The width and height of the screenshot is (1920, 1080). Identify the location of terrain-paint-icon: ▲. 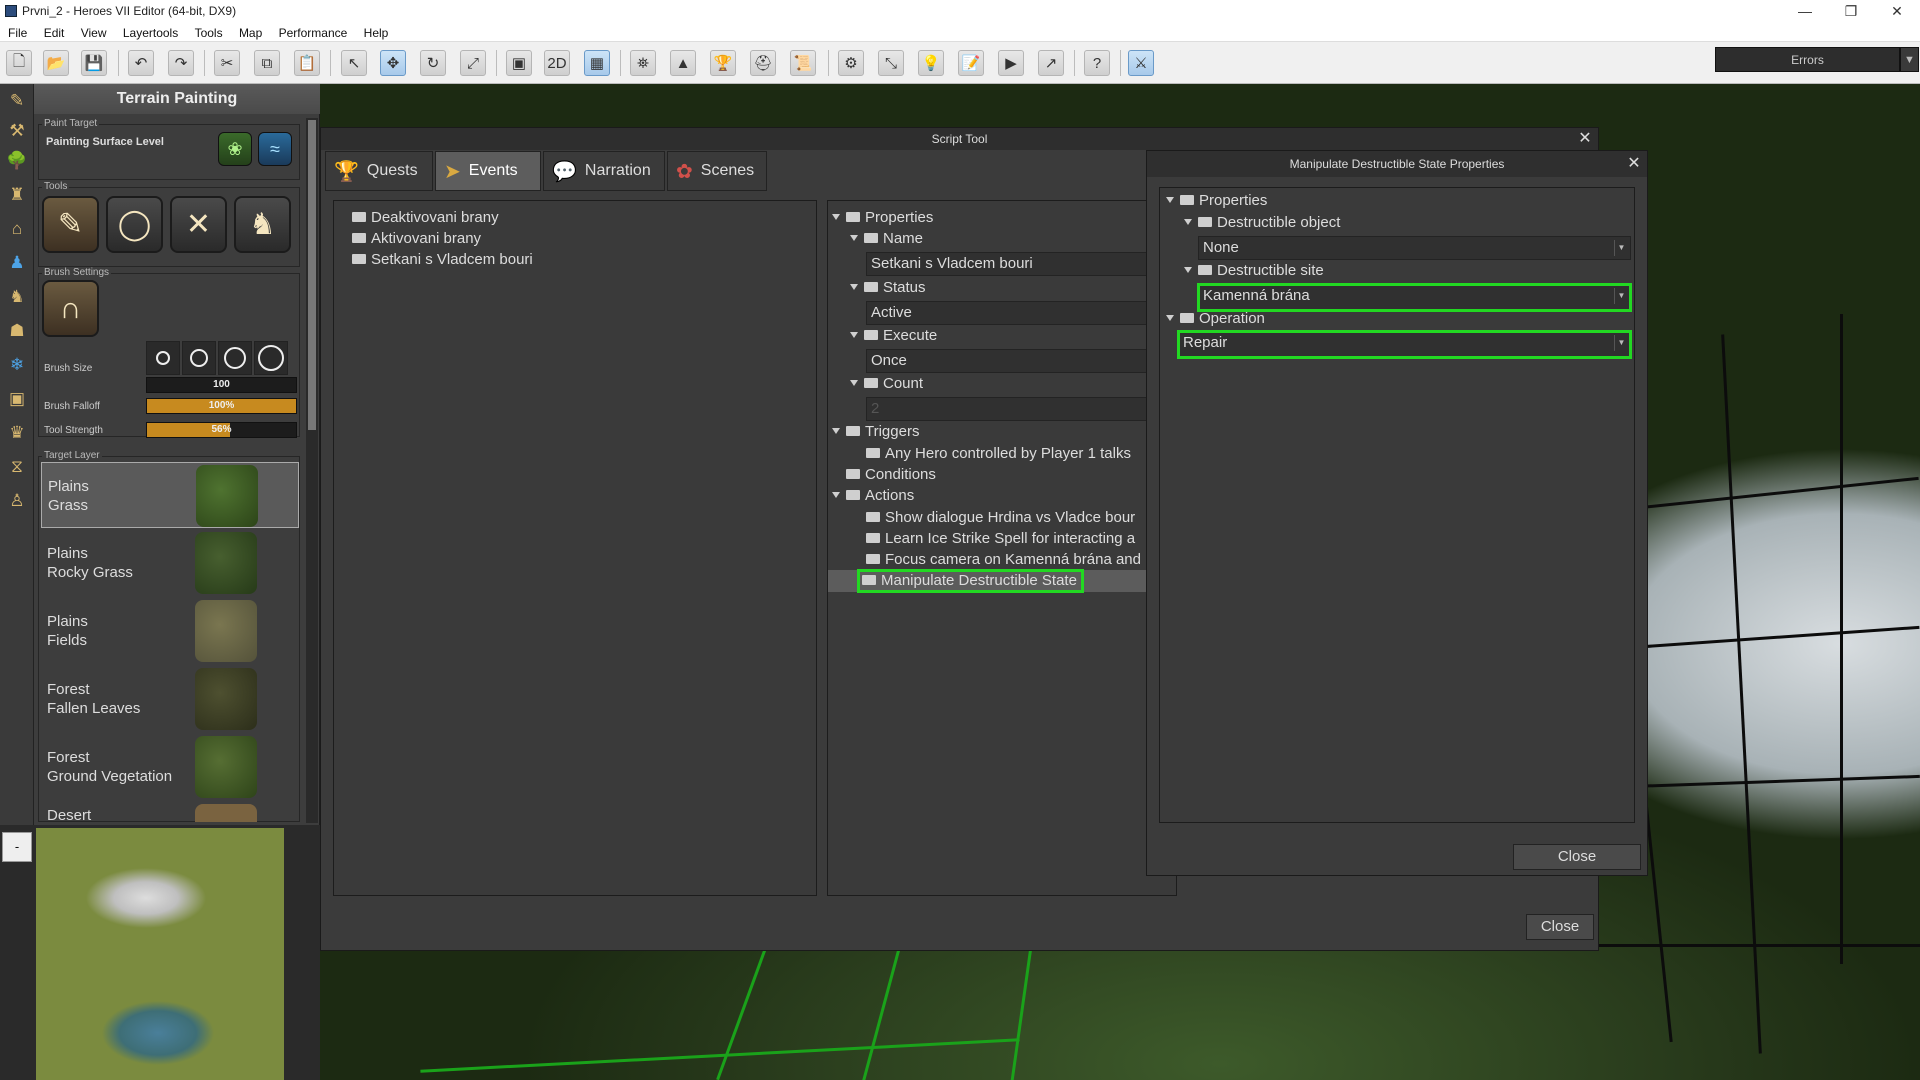
(683, 63).